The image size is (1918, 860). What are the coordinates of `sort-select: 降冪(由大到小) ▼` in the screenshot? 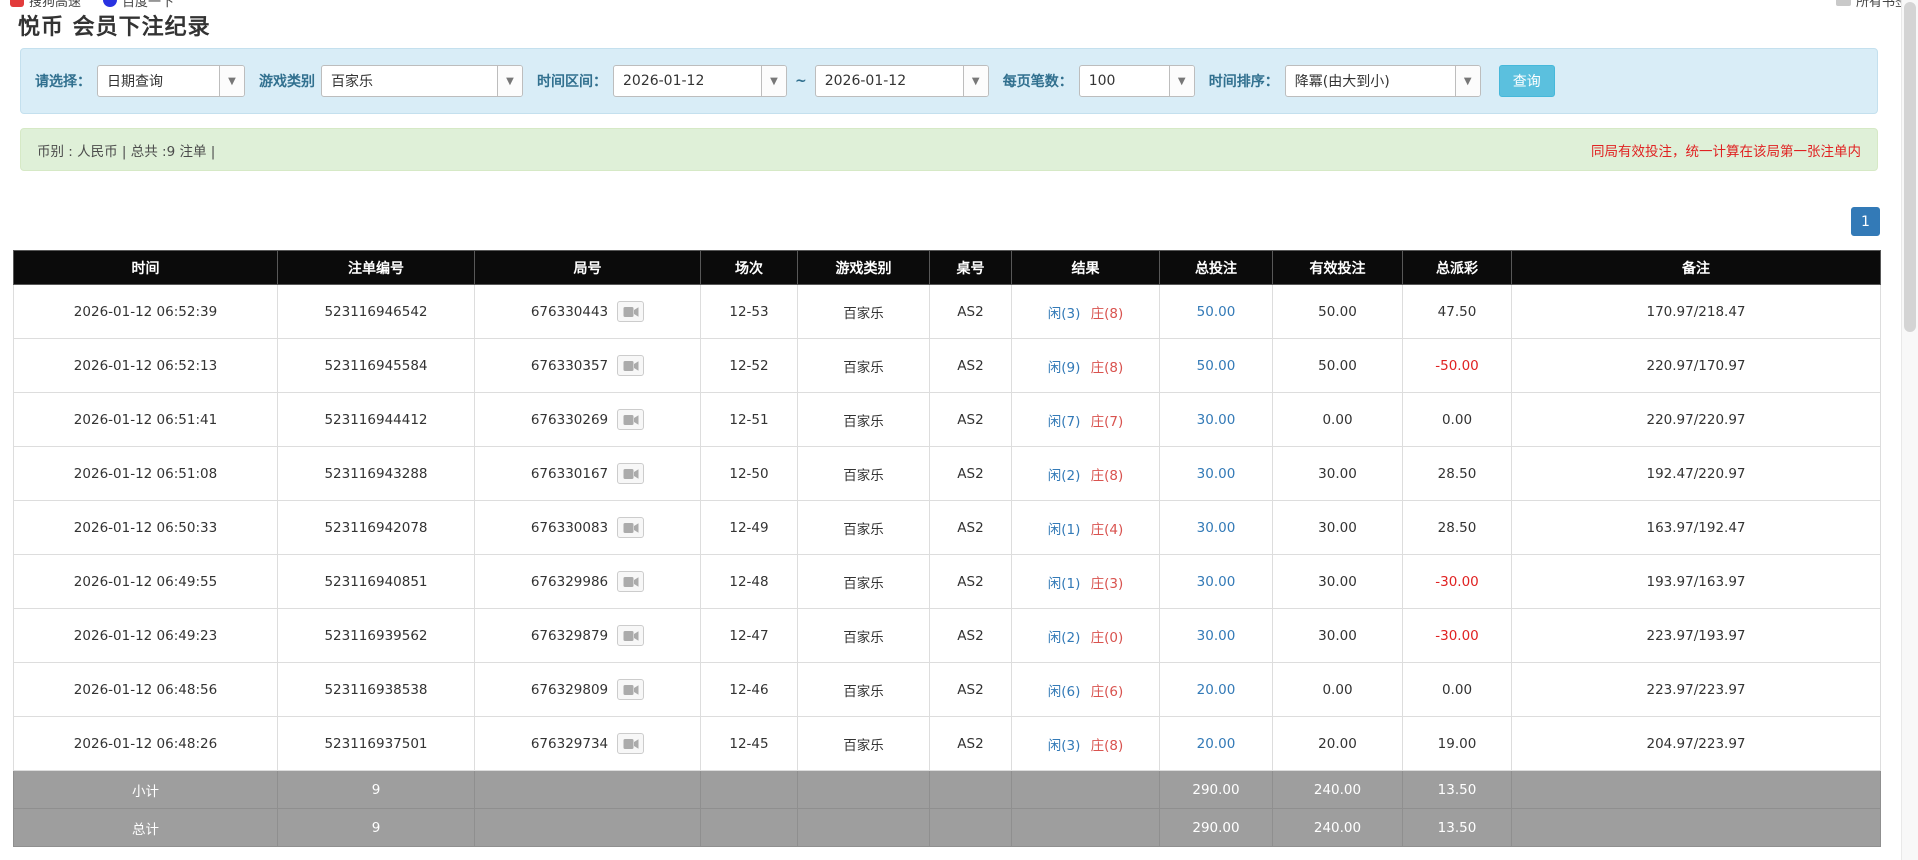 It's located at (1382, 81).